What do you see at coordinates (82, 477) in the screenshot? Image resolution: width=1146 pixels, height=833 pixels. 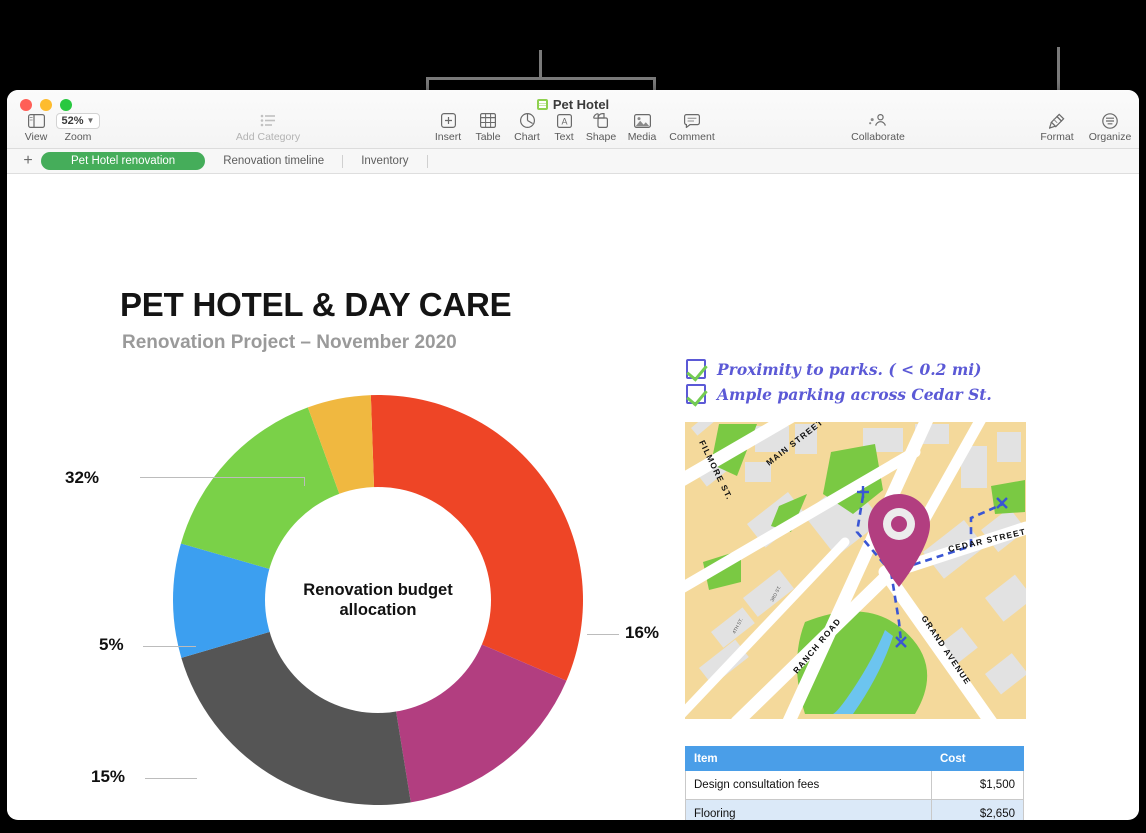 I see `chart-value-label-32: 32%` at bounding box center [82, 477].